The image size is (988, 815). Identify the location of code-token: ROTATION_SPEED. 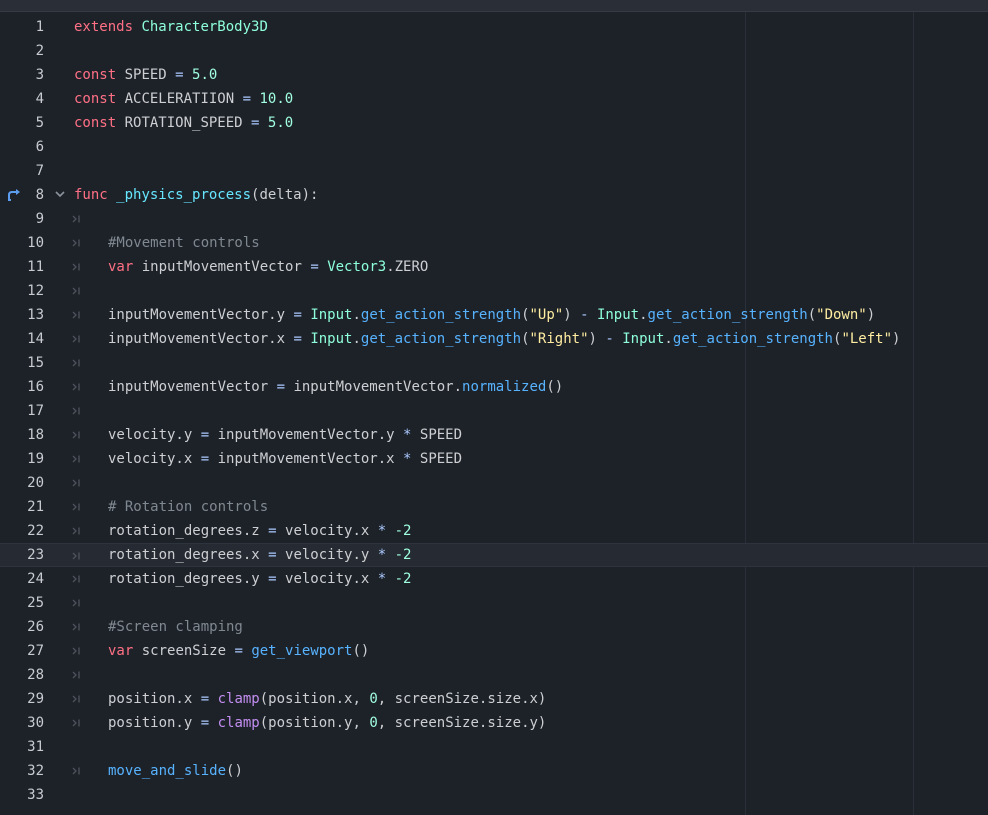
(184, 123).